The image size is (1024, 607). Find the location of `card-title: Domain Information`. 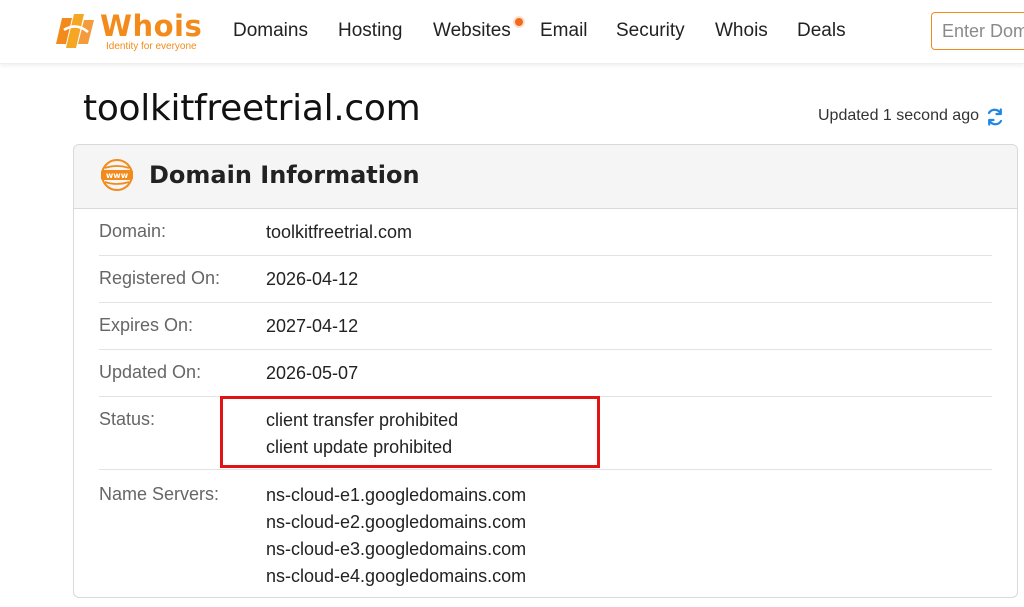

card-title: Domain Information is located at coordinates (284, 175).